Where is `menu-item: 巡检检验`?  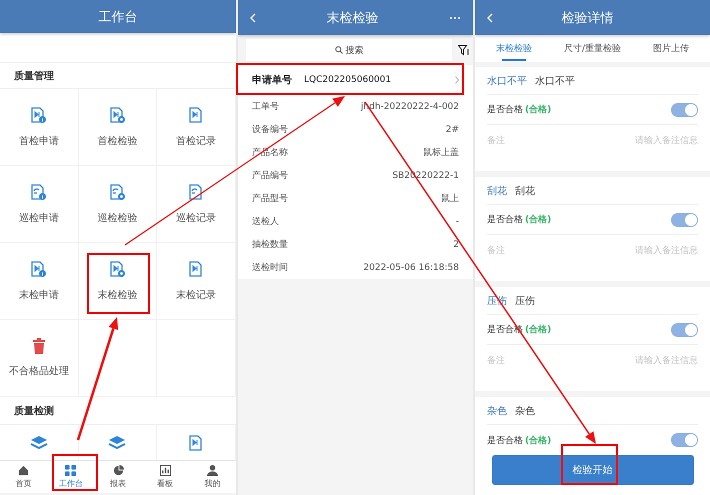
menu-item: 巡检检验 is located at coordinates (118, 204).